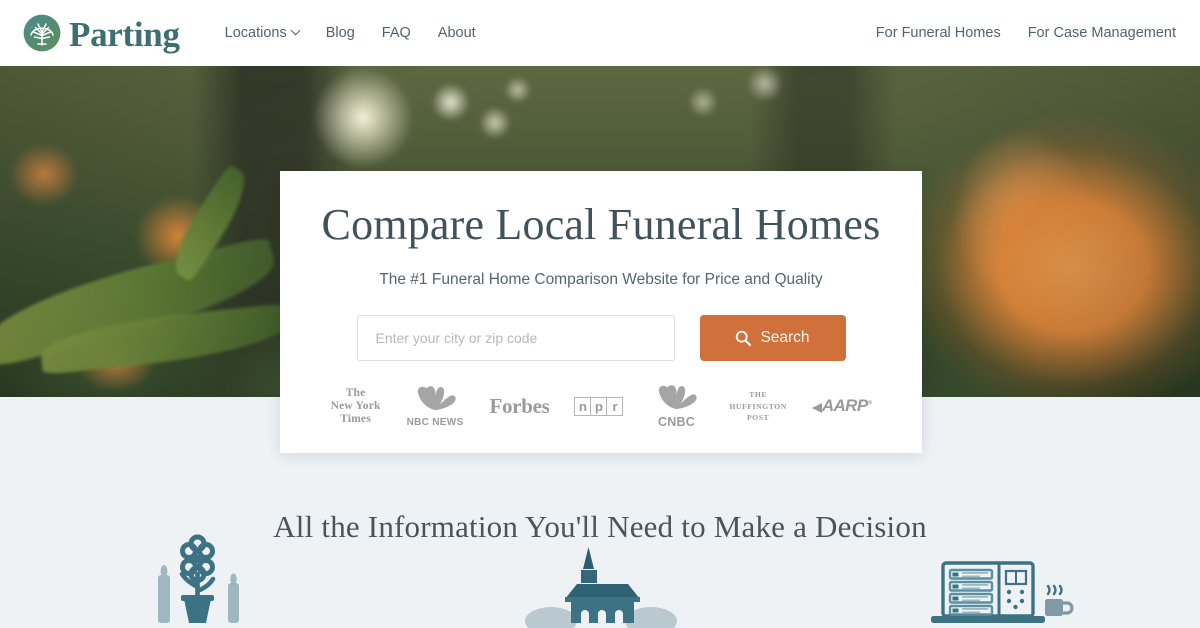 The image size is (1200, 628). I want to click on npr-letter-r: r, so click(615, 406).